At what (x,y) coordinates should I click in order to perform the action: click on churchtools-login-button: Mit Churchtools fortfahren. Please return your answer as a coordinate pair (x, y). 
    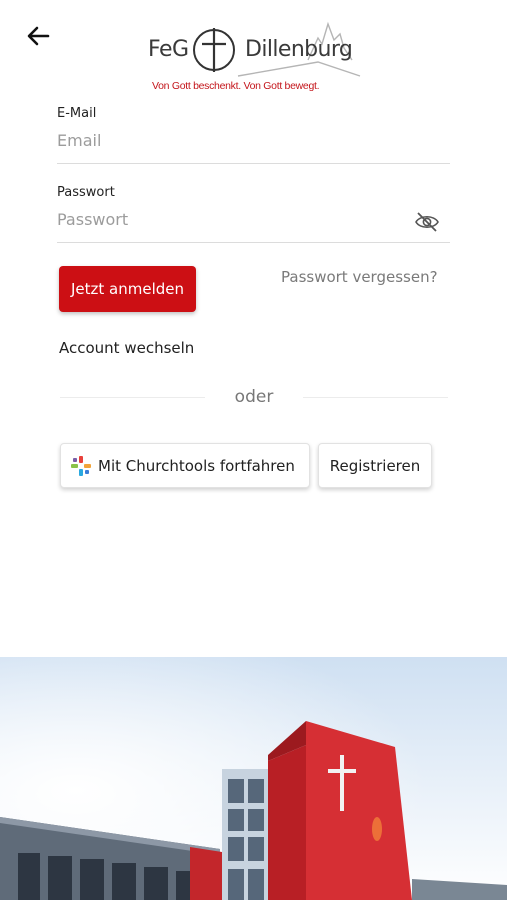
    Looking at the image, I should click on (185, 465).